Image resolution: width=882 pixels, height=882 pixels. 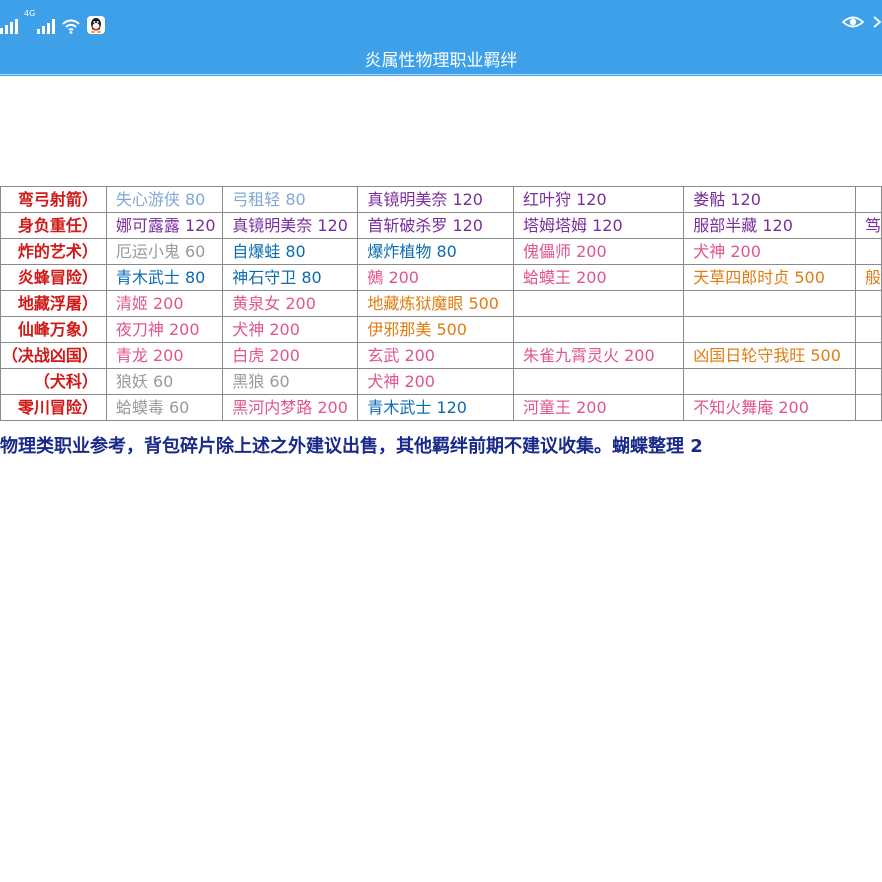 I want to click on unit-cell: 笃, so click(x=868, y=225).